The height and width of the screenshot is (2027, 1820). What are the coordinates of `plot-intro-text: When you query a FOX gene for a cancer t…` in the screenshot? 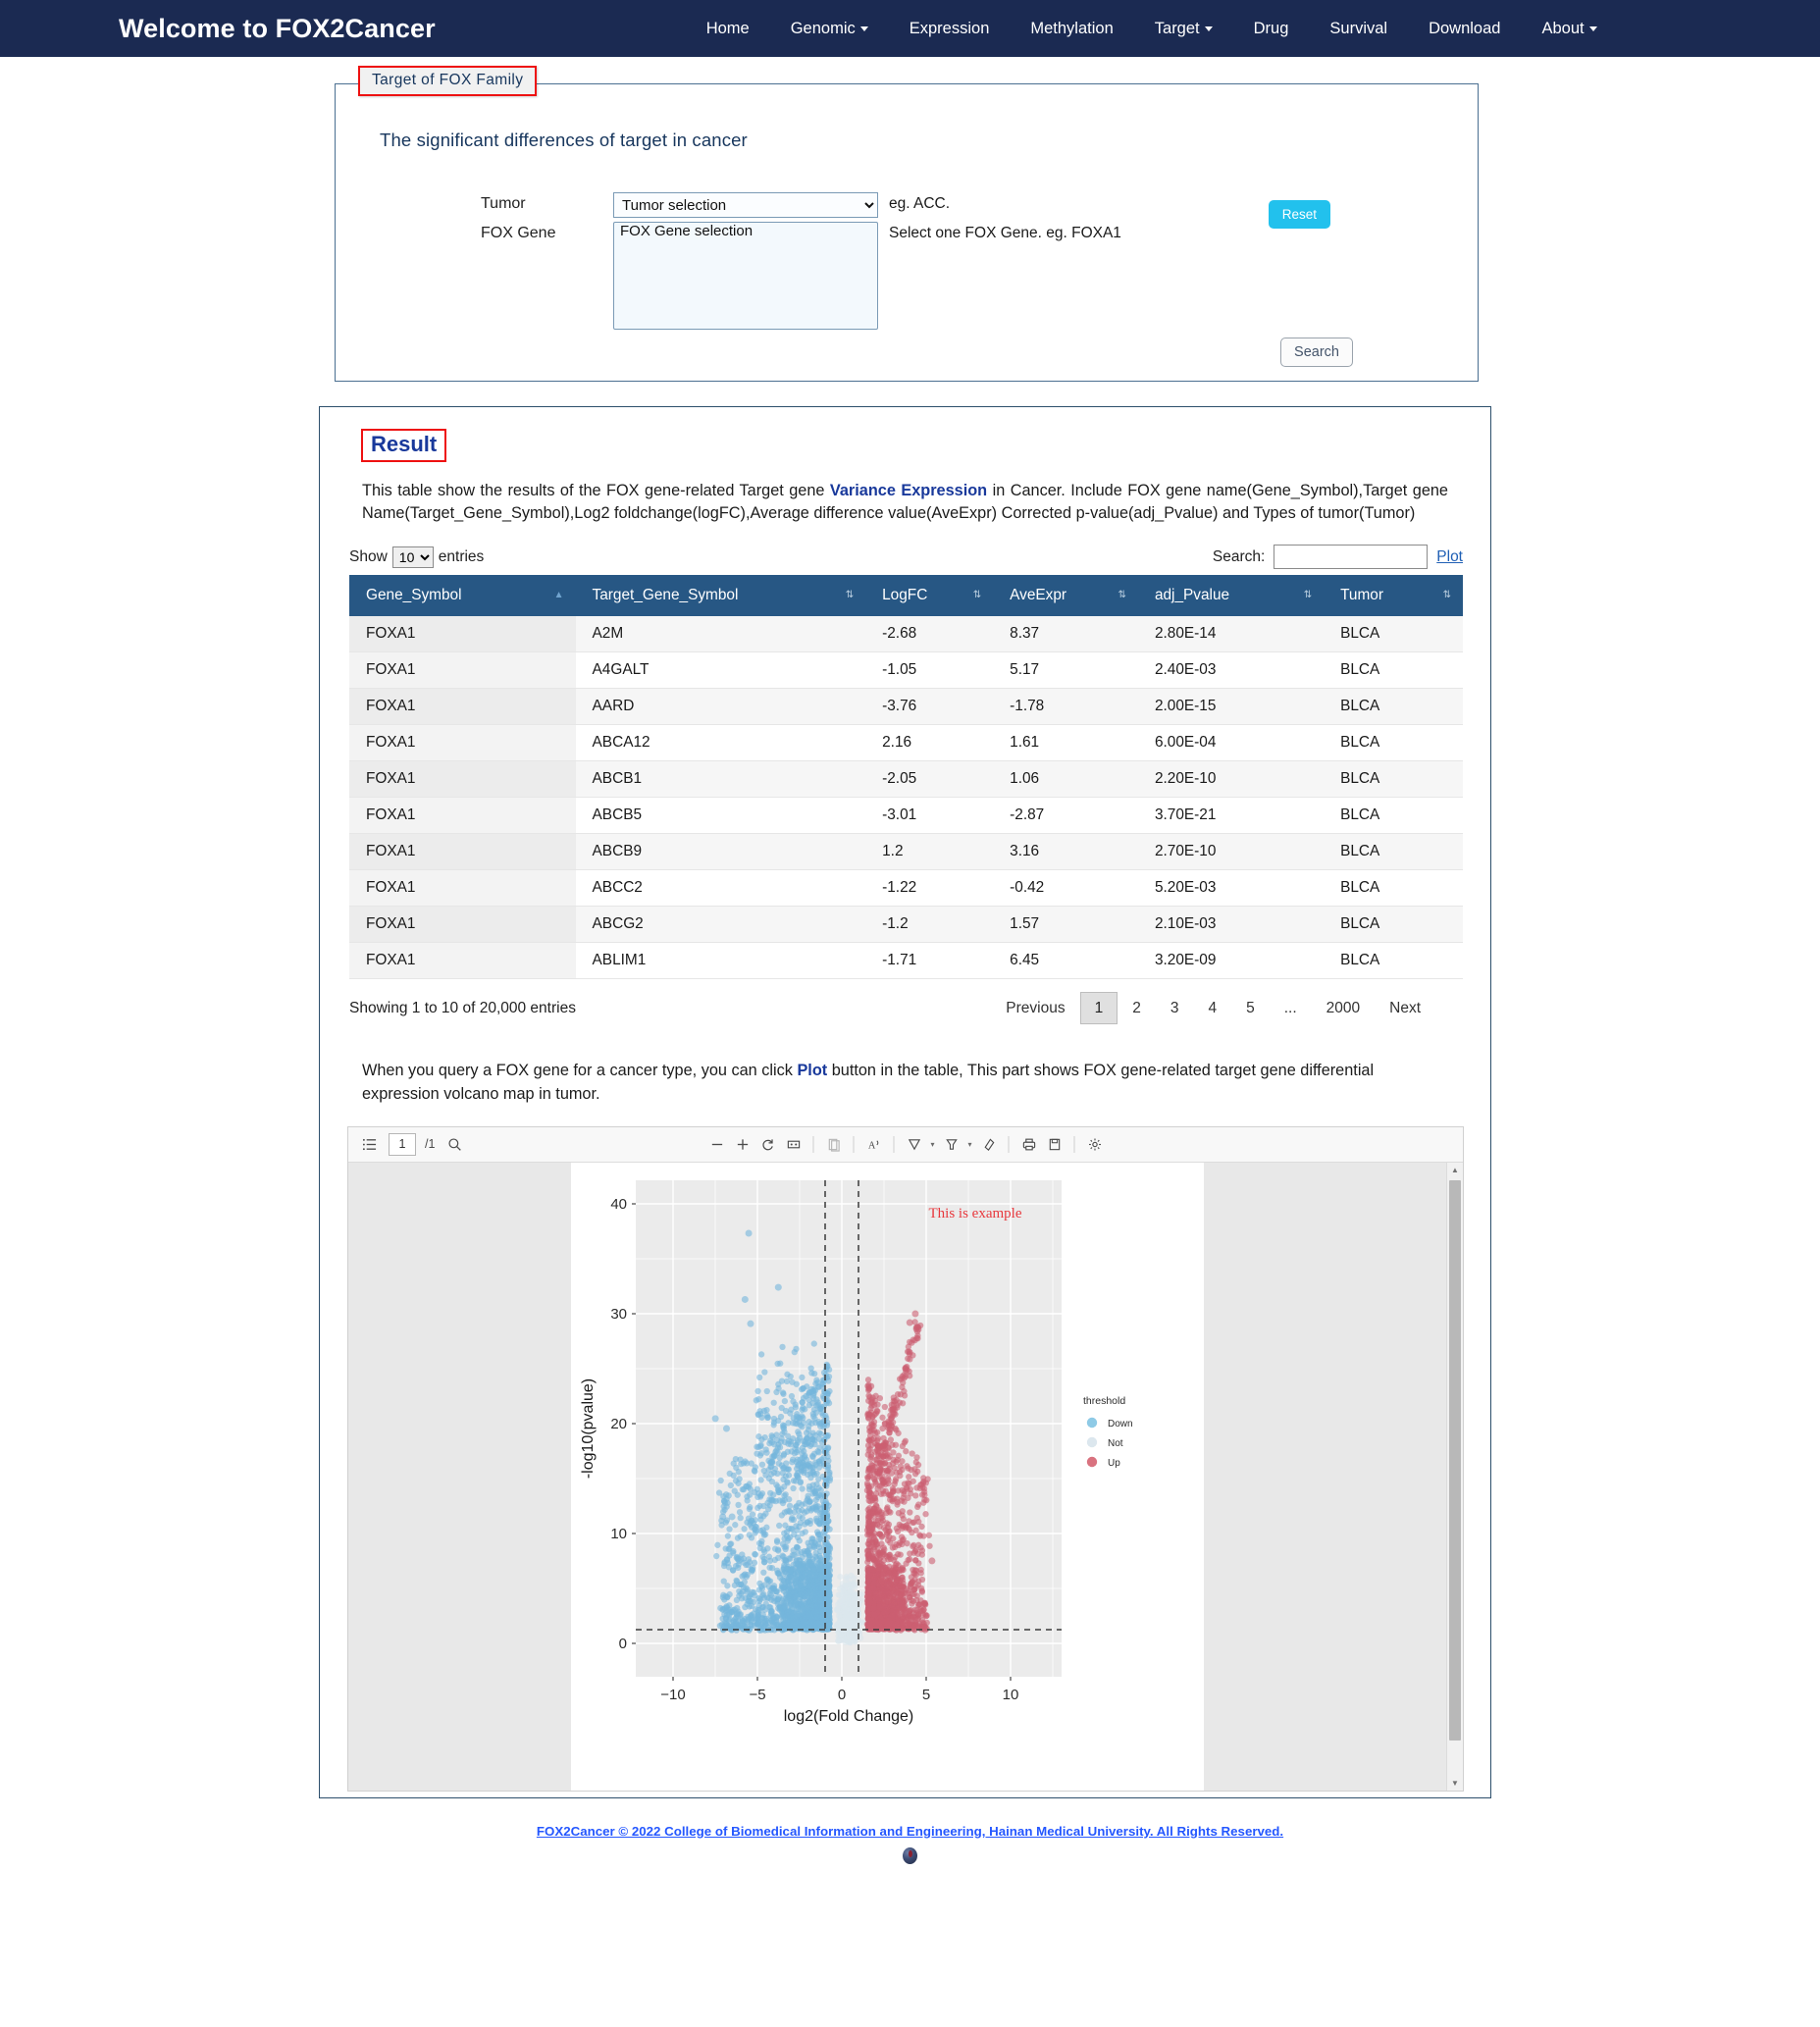 It's located at (905, 1083).